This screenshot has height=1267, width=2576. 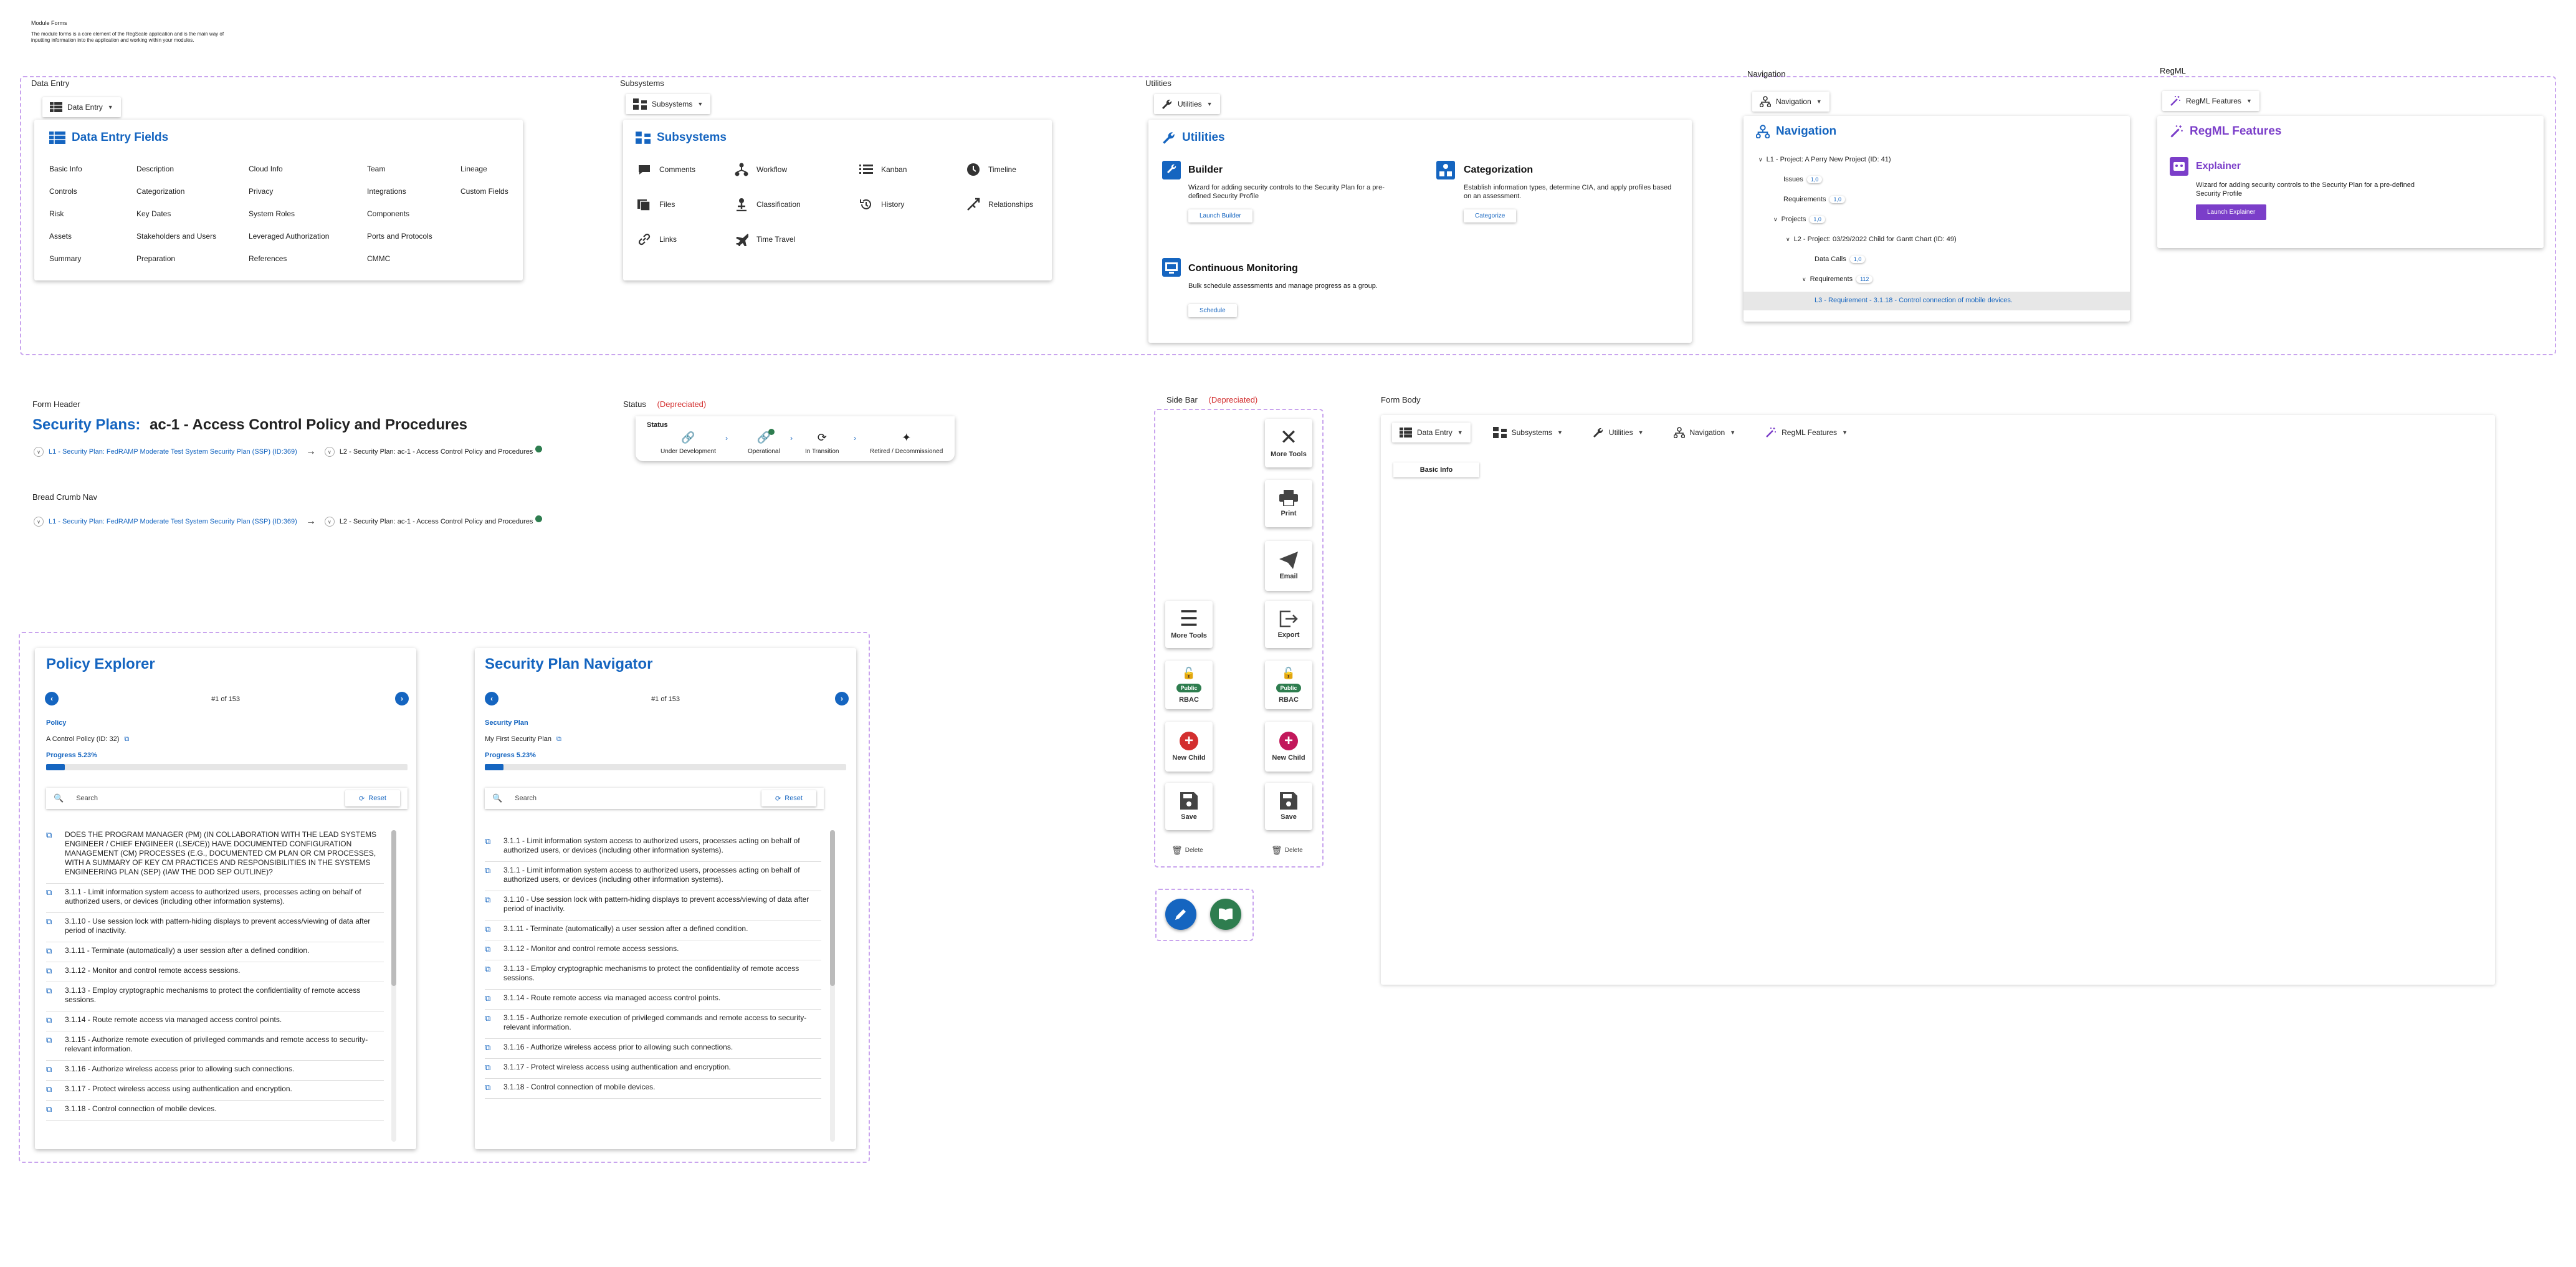 I want to click on data-entry-field: Risk, so click(x=56, y=214).